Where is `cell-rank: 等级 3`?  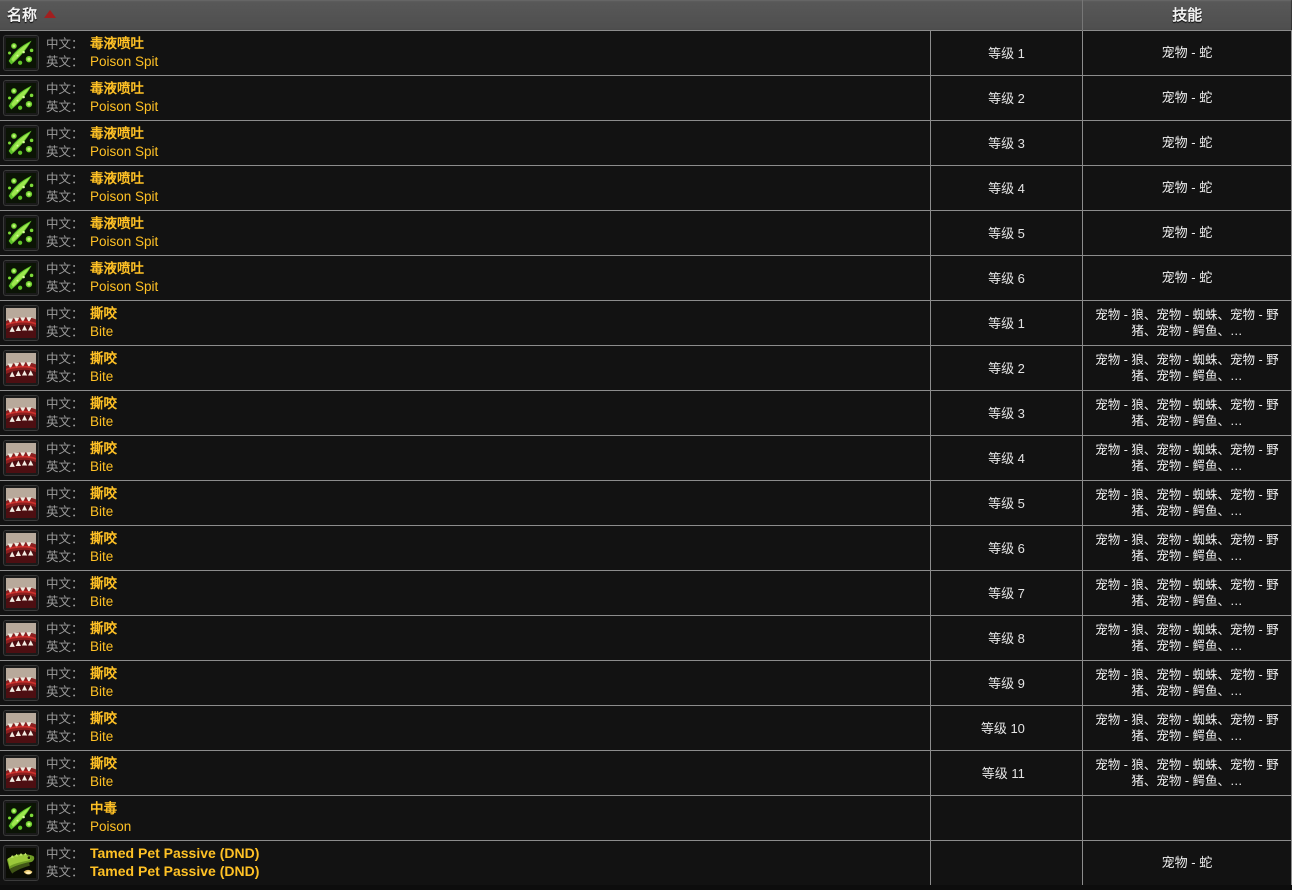 cell-rank: 等级 3 is located at coordinates (1006, 412).